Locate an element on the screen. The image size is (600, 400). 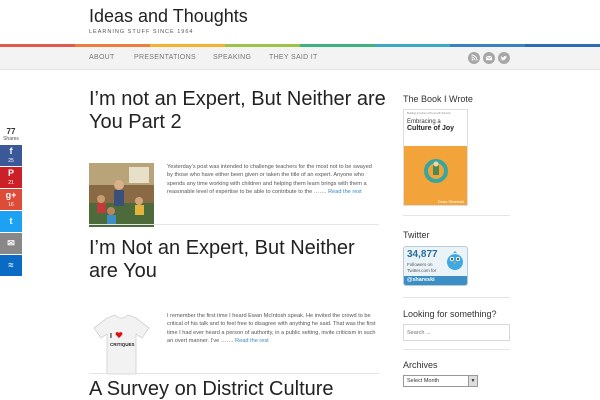
site-tagline: LEARNING STUFF SINCE 1964 is located at coordinates (141, 32).